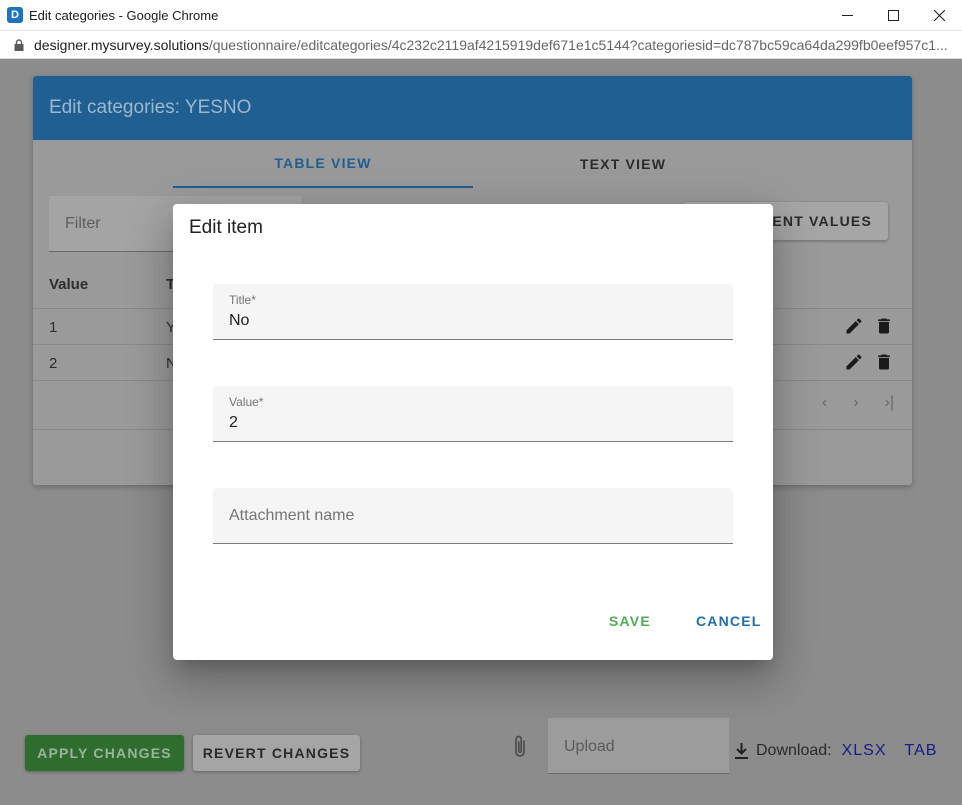 The image size is (962, 805). Describe the element at coordinates (292, 515) in the screenshot. I see `attachment-name-placeholder: Attachment name` at that location.